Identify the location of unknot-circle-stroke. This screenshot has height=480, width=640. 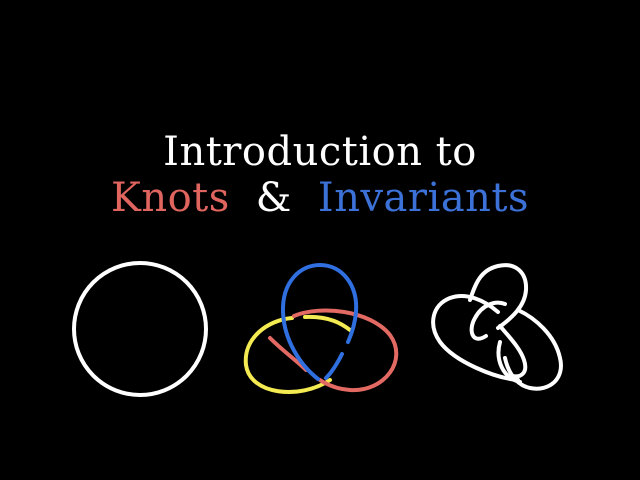
(140, 329).